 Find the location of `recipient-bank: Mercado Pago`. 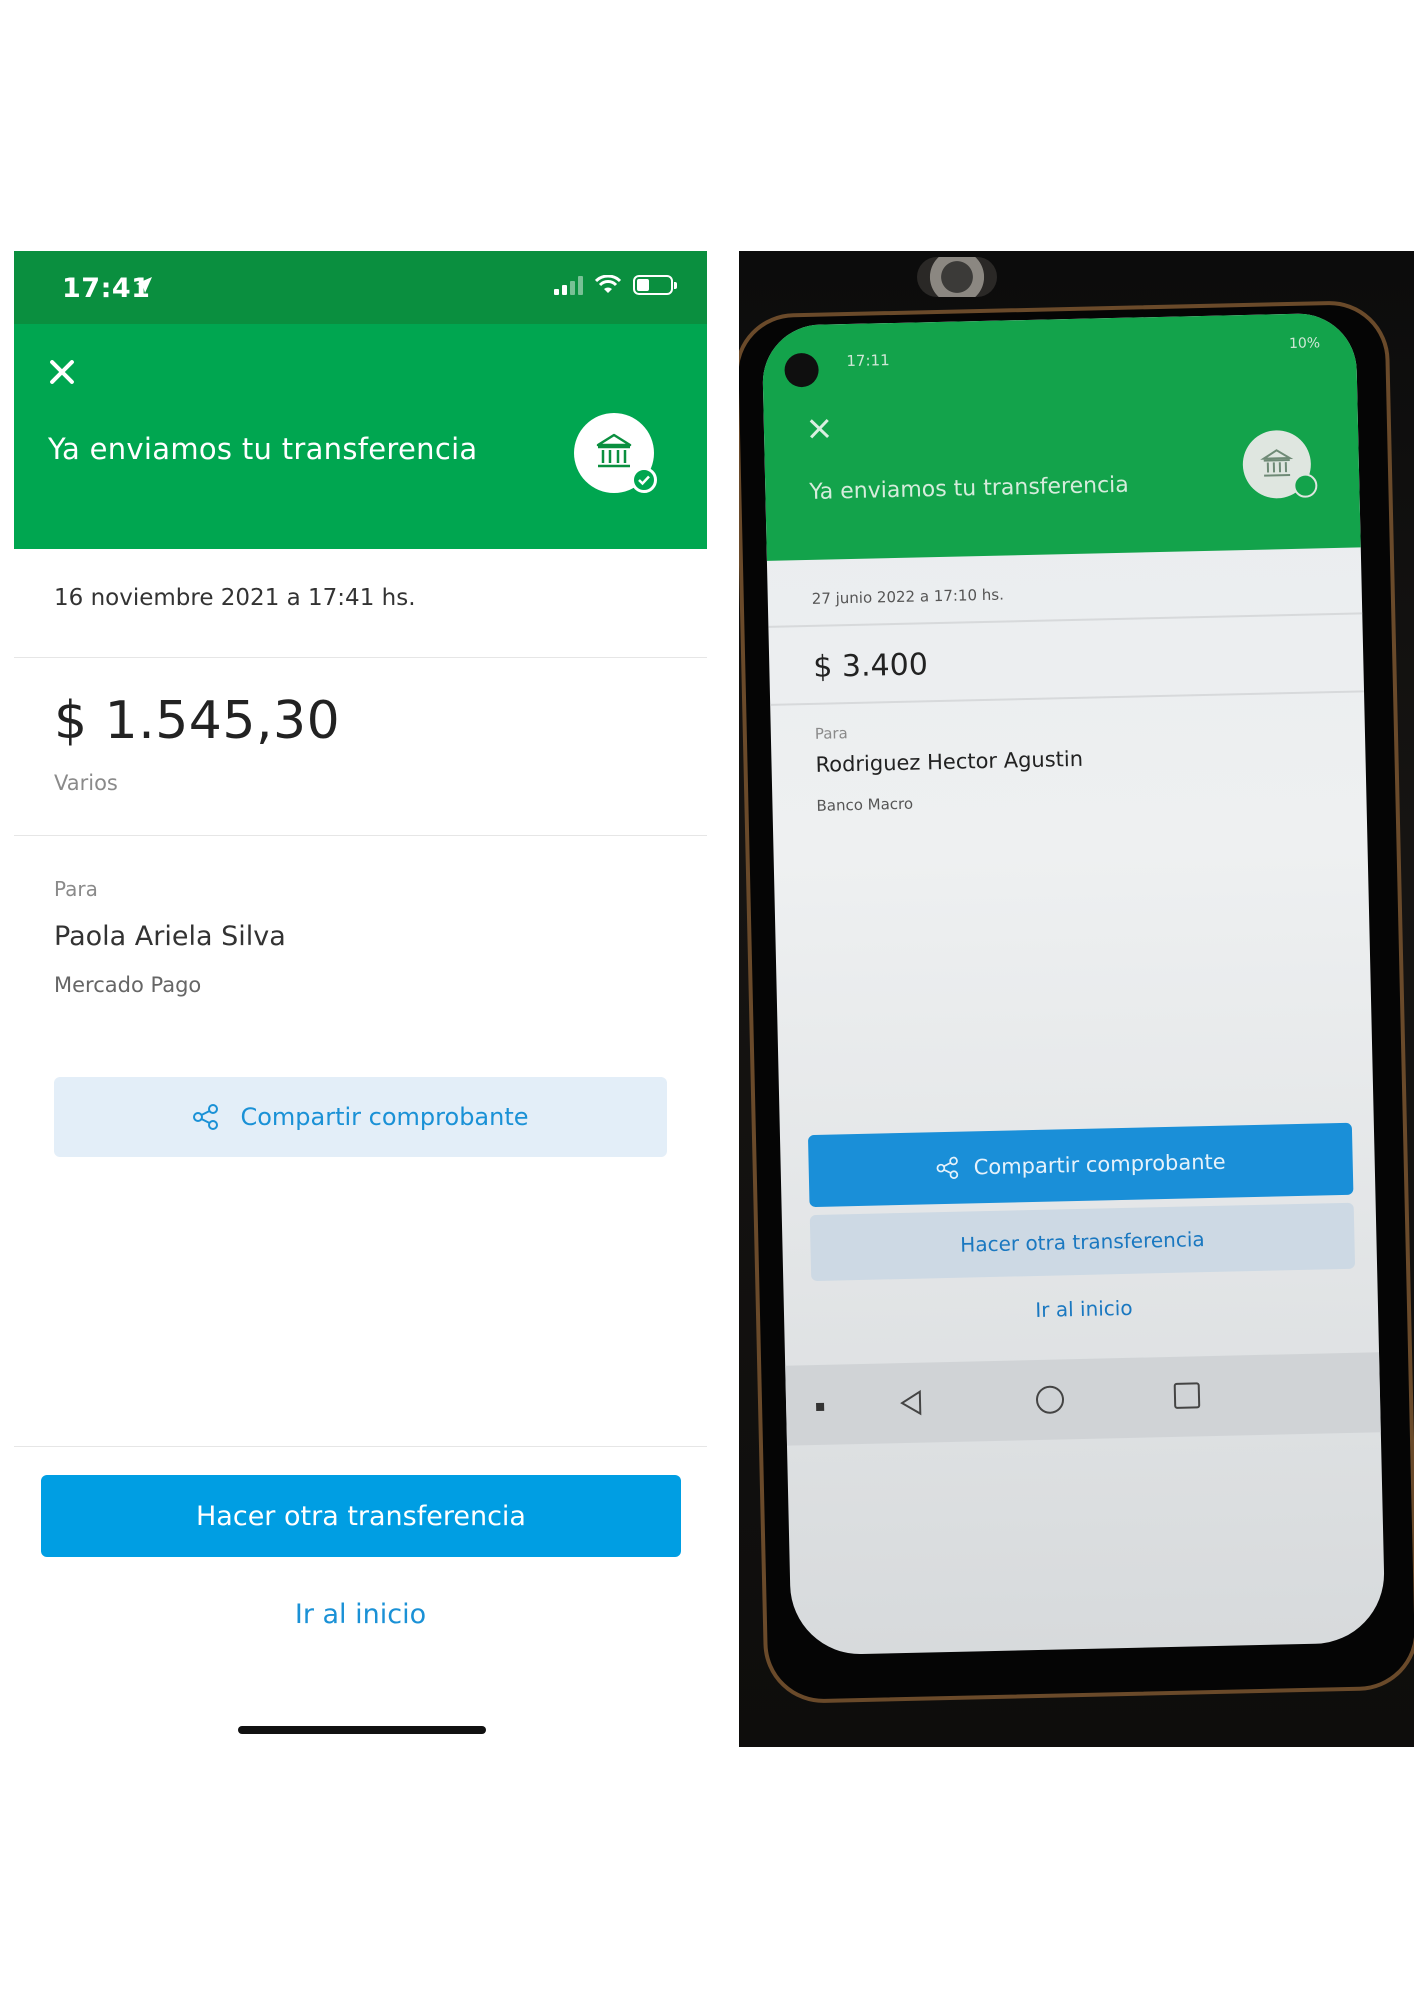

recipient-bank: Mercado Pago is located at coordinates (128, 985).